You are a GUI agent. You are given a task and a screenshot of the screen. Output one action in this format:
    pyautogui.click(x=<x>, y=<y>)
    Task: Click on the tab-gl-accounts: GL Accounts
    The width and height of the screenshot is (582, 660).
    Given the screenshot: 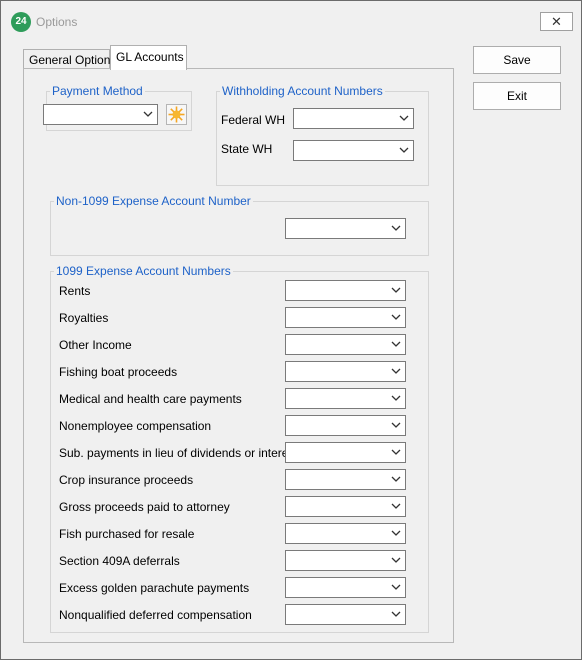 What is the action you would take?
    pyautogui.click(x=148, y=57)
    